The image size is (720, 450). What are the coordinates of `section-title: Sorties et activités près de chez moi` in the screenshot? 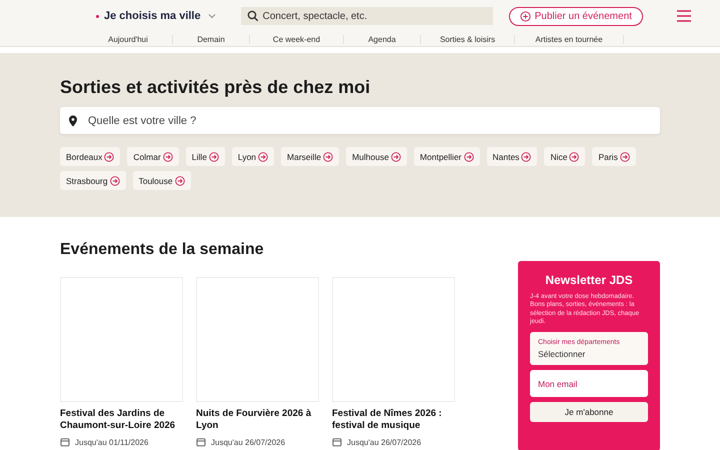 It's located at (216, 87).